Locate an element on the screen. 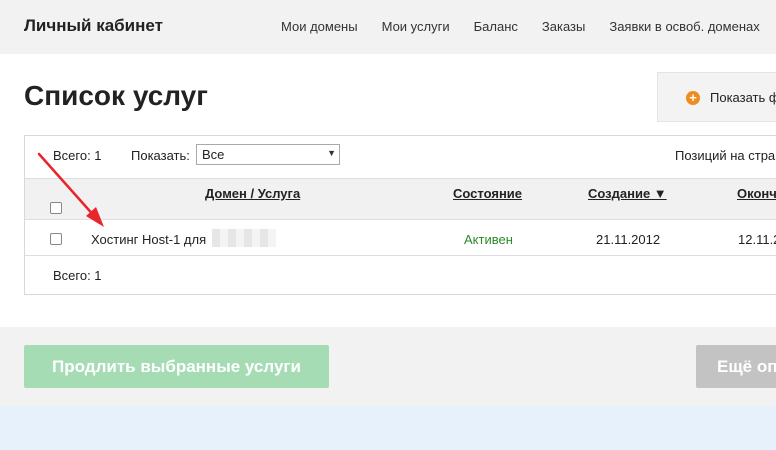 This screenshot has height=450, width=776. column-created: Создание ▼ is located at coordinates (627, 193).